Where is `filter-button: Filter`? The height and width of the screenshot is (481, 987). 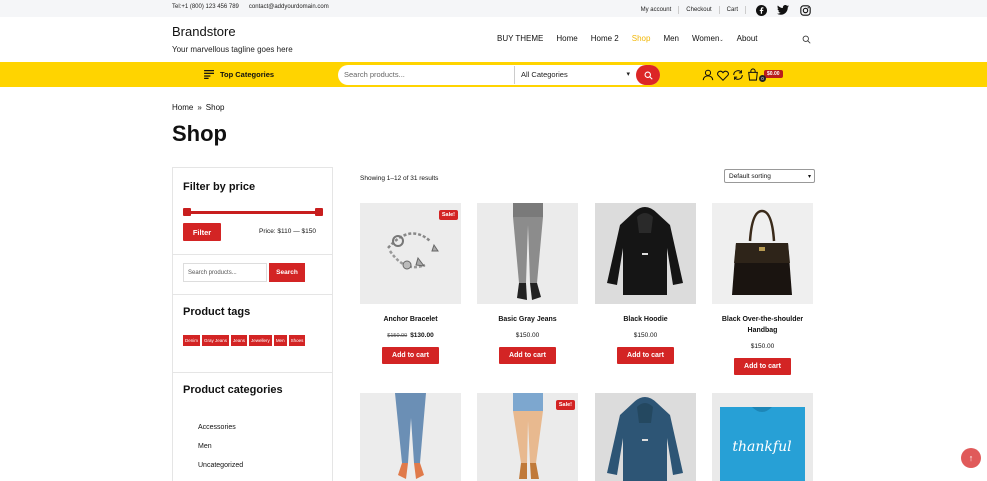 filter-button: Filter is located at coordinates (202, 232).